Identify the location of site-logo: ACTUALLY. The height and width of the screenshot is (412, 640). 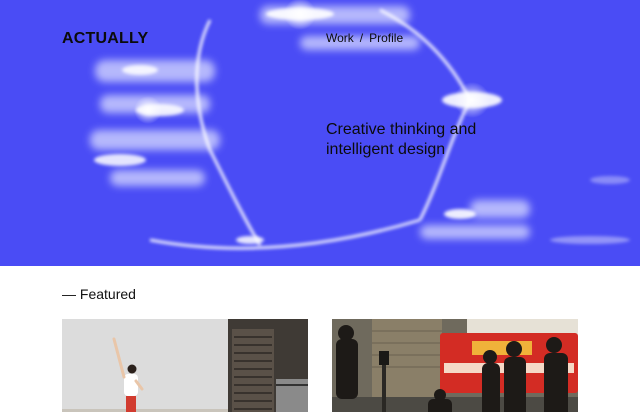
(105, 39).